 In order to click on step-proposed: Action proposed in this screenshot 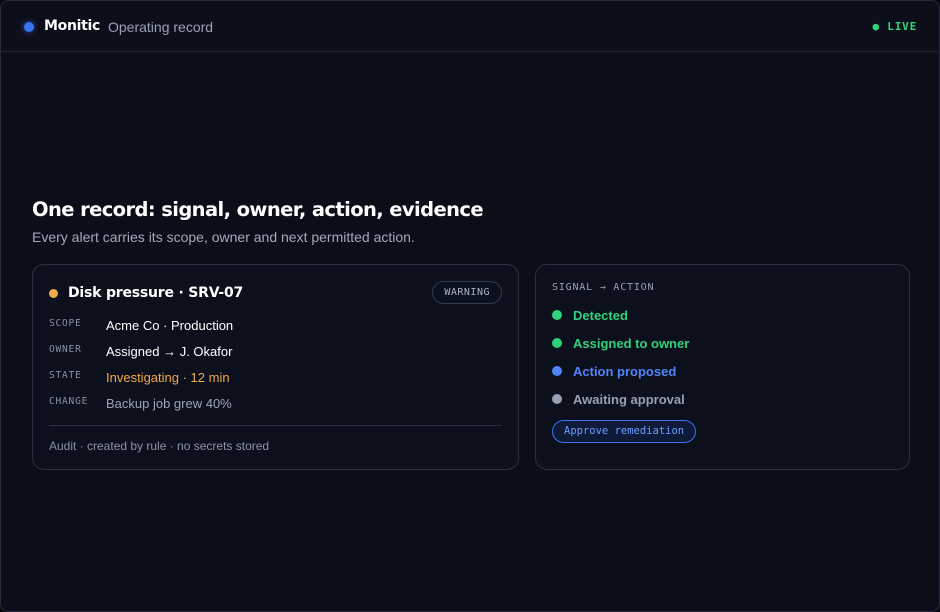, I will do `click(625, 371)`.